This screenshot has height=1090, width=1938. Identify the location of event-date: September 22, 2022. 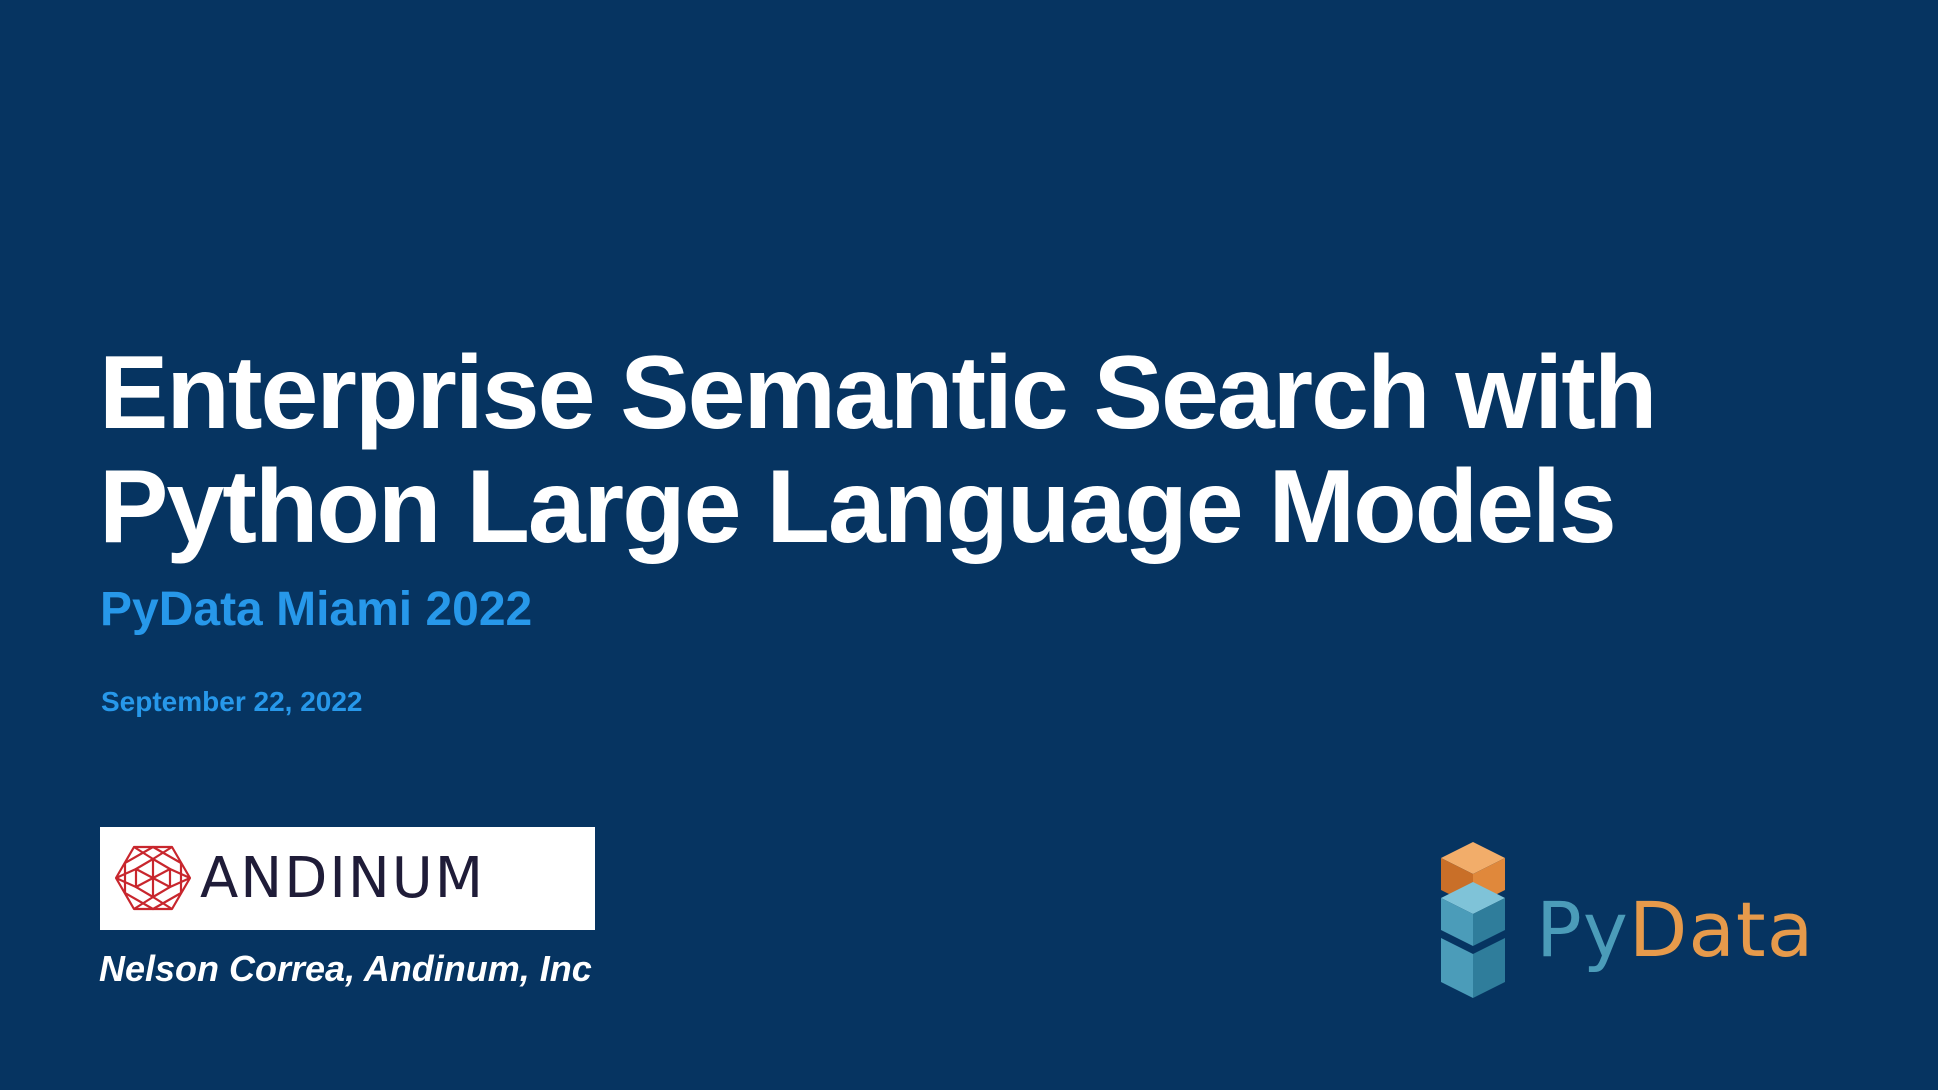
(232, 701).